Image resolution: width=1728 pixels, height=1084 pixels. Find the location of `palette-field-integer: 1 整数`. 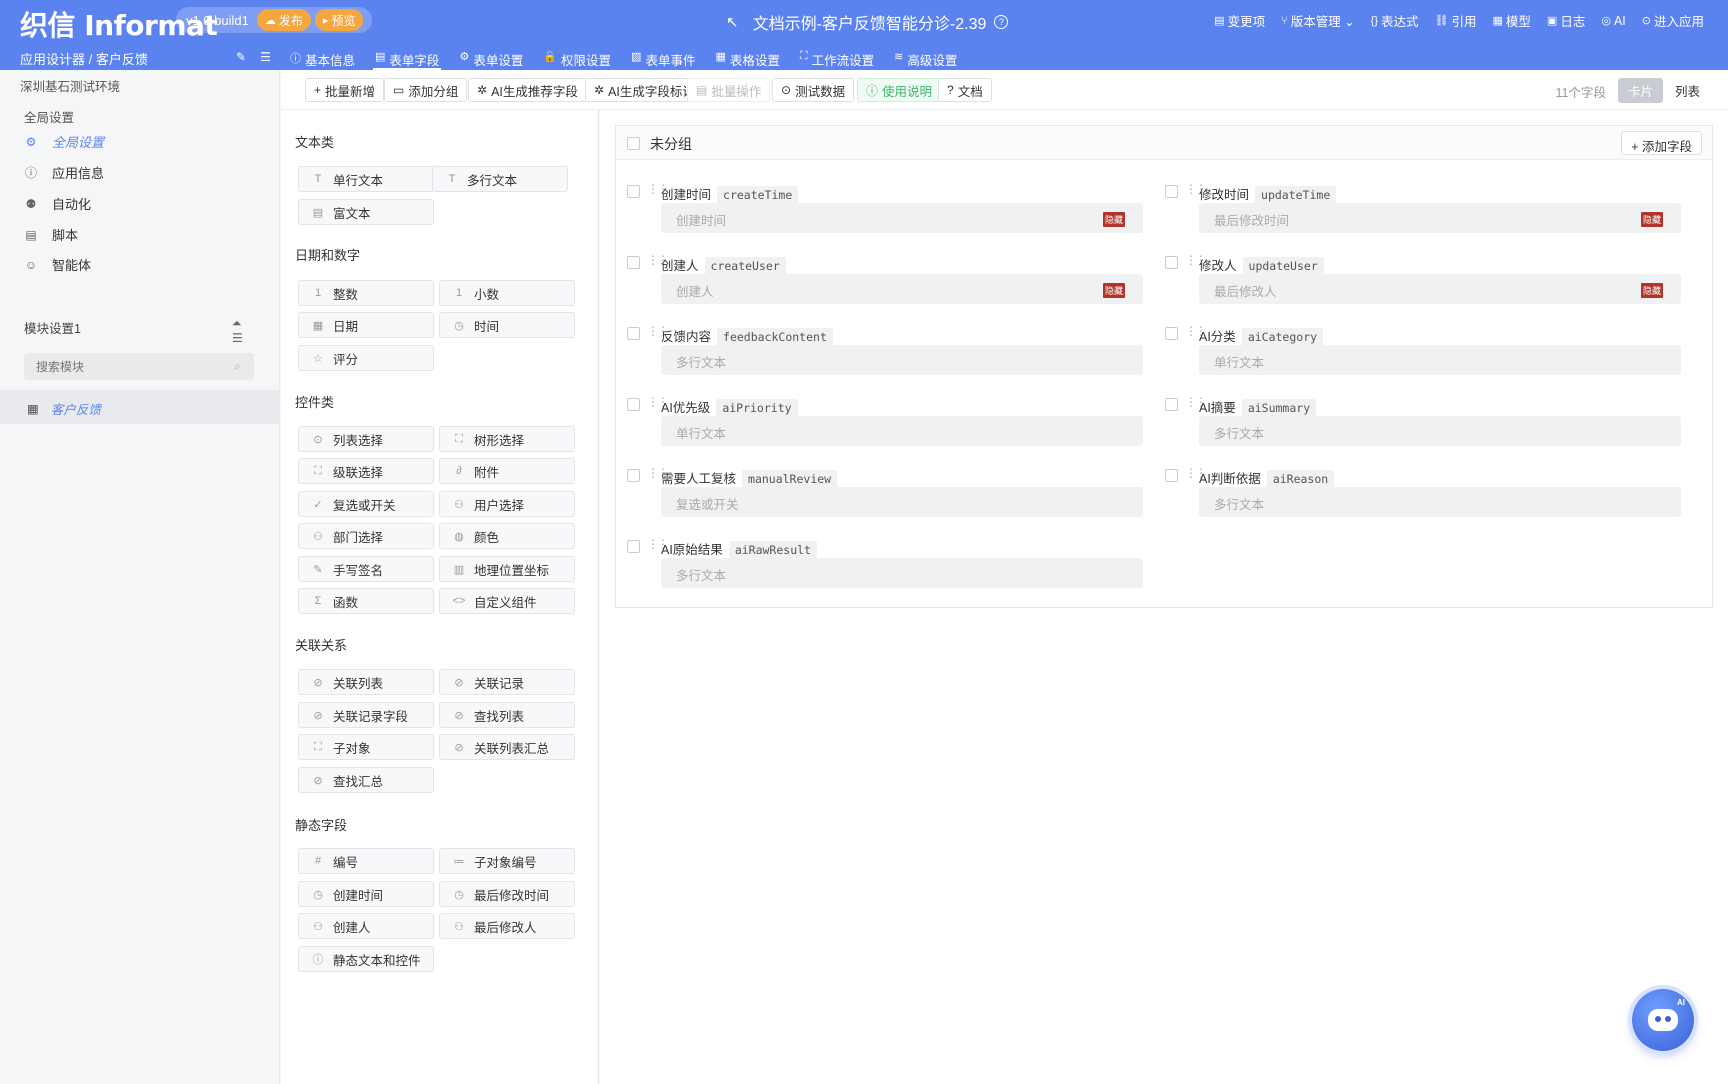

palette-field-integer: 1 整数 is located at coordinates (366, 293).